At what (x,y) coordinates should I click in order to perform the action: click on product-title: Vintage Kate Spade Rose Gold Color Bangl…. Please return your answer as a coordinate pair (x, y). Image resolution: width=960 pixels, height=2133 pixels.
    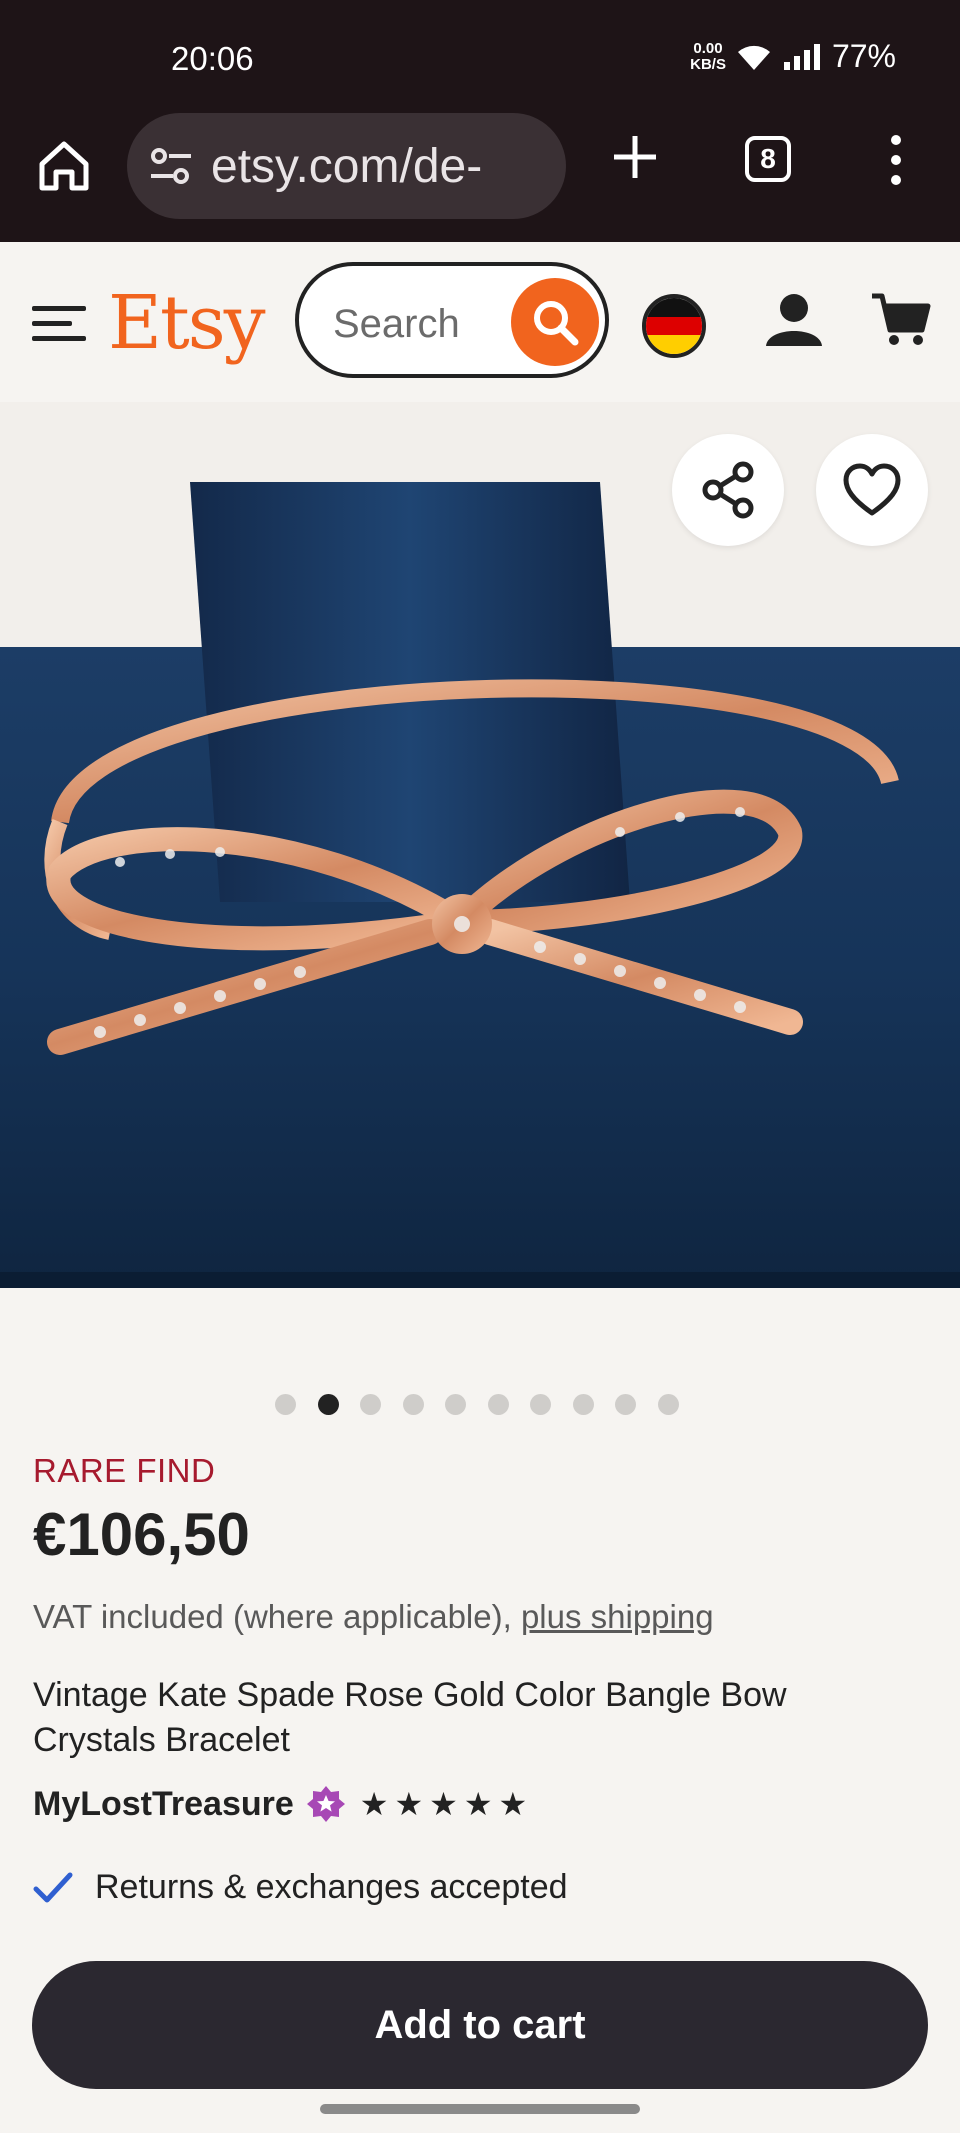
    Looking at the image, I should click on (410, 1717).